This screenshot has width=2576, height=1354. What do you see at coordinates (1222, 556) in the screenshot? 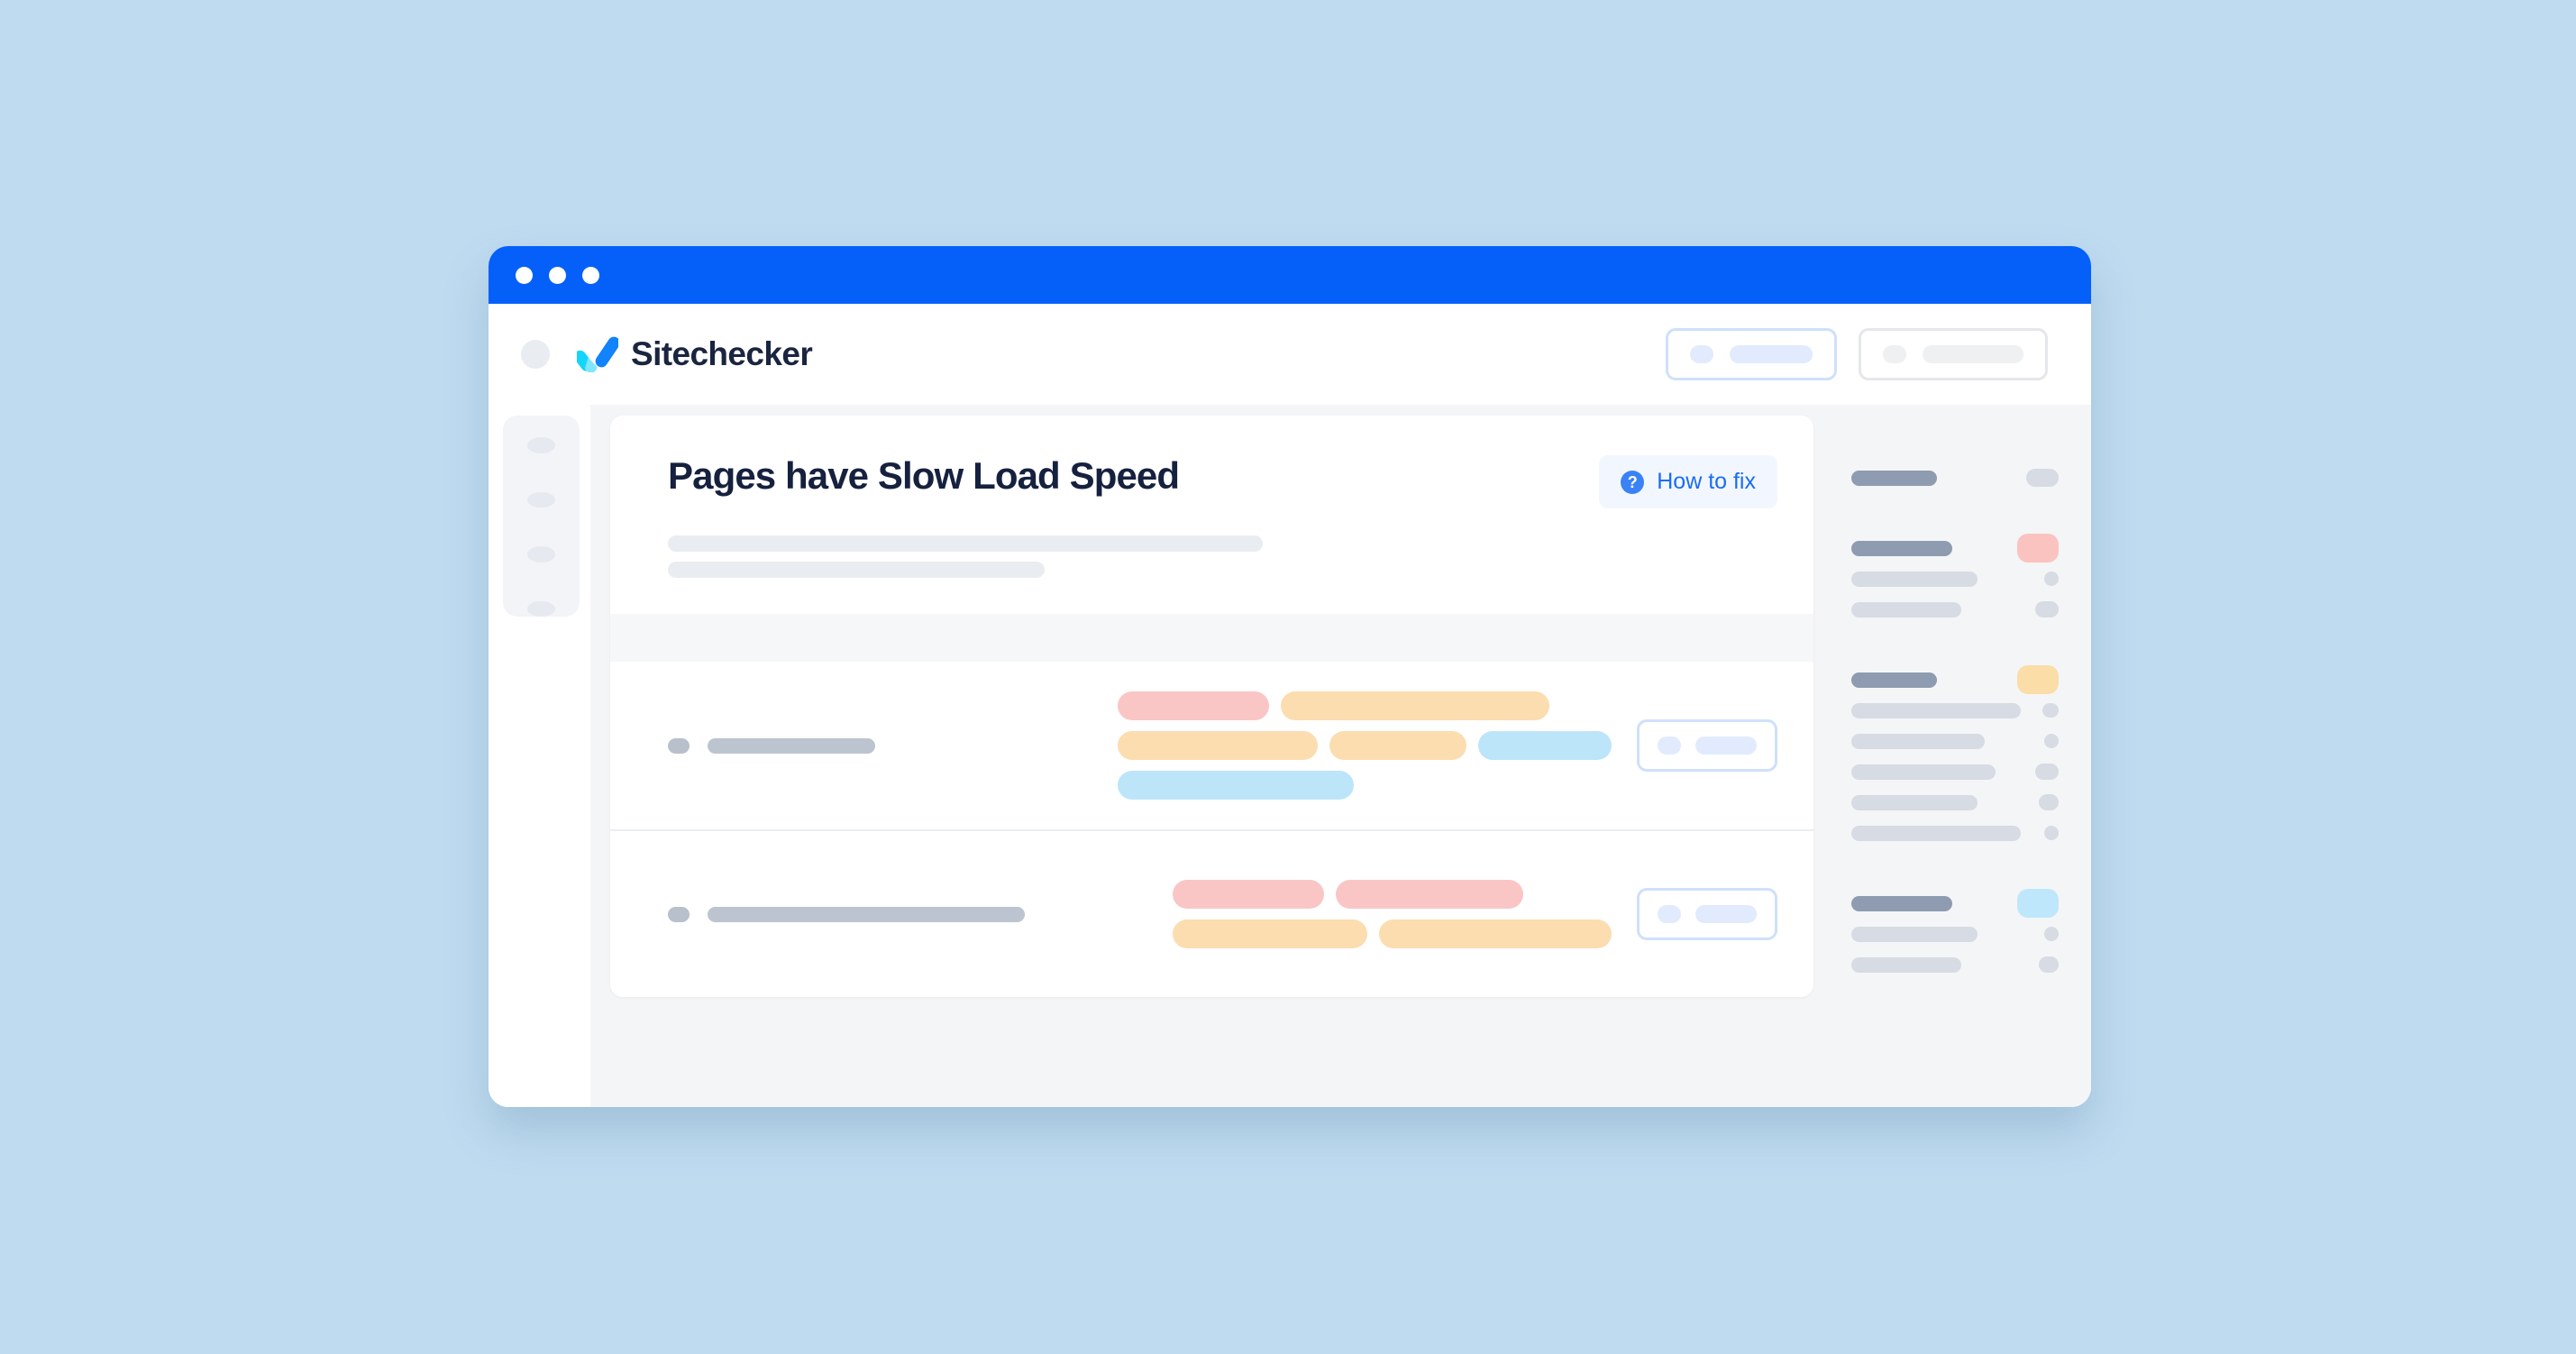
I see `description-skeleton` at bounding box center [1222, 556].